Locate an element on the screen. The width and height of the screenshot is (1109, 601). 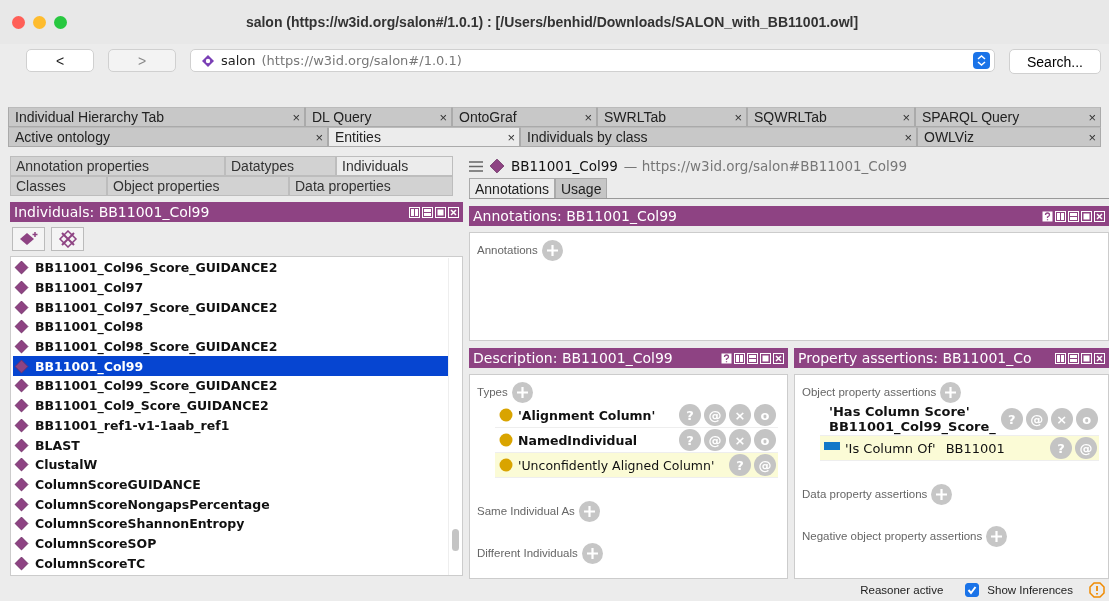
object-property-icon is located at coordinates (832, 446).